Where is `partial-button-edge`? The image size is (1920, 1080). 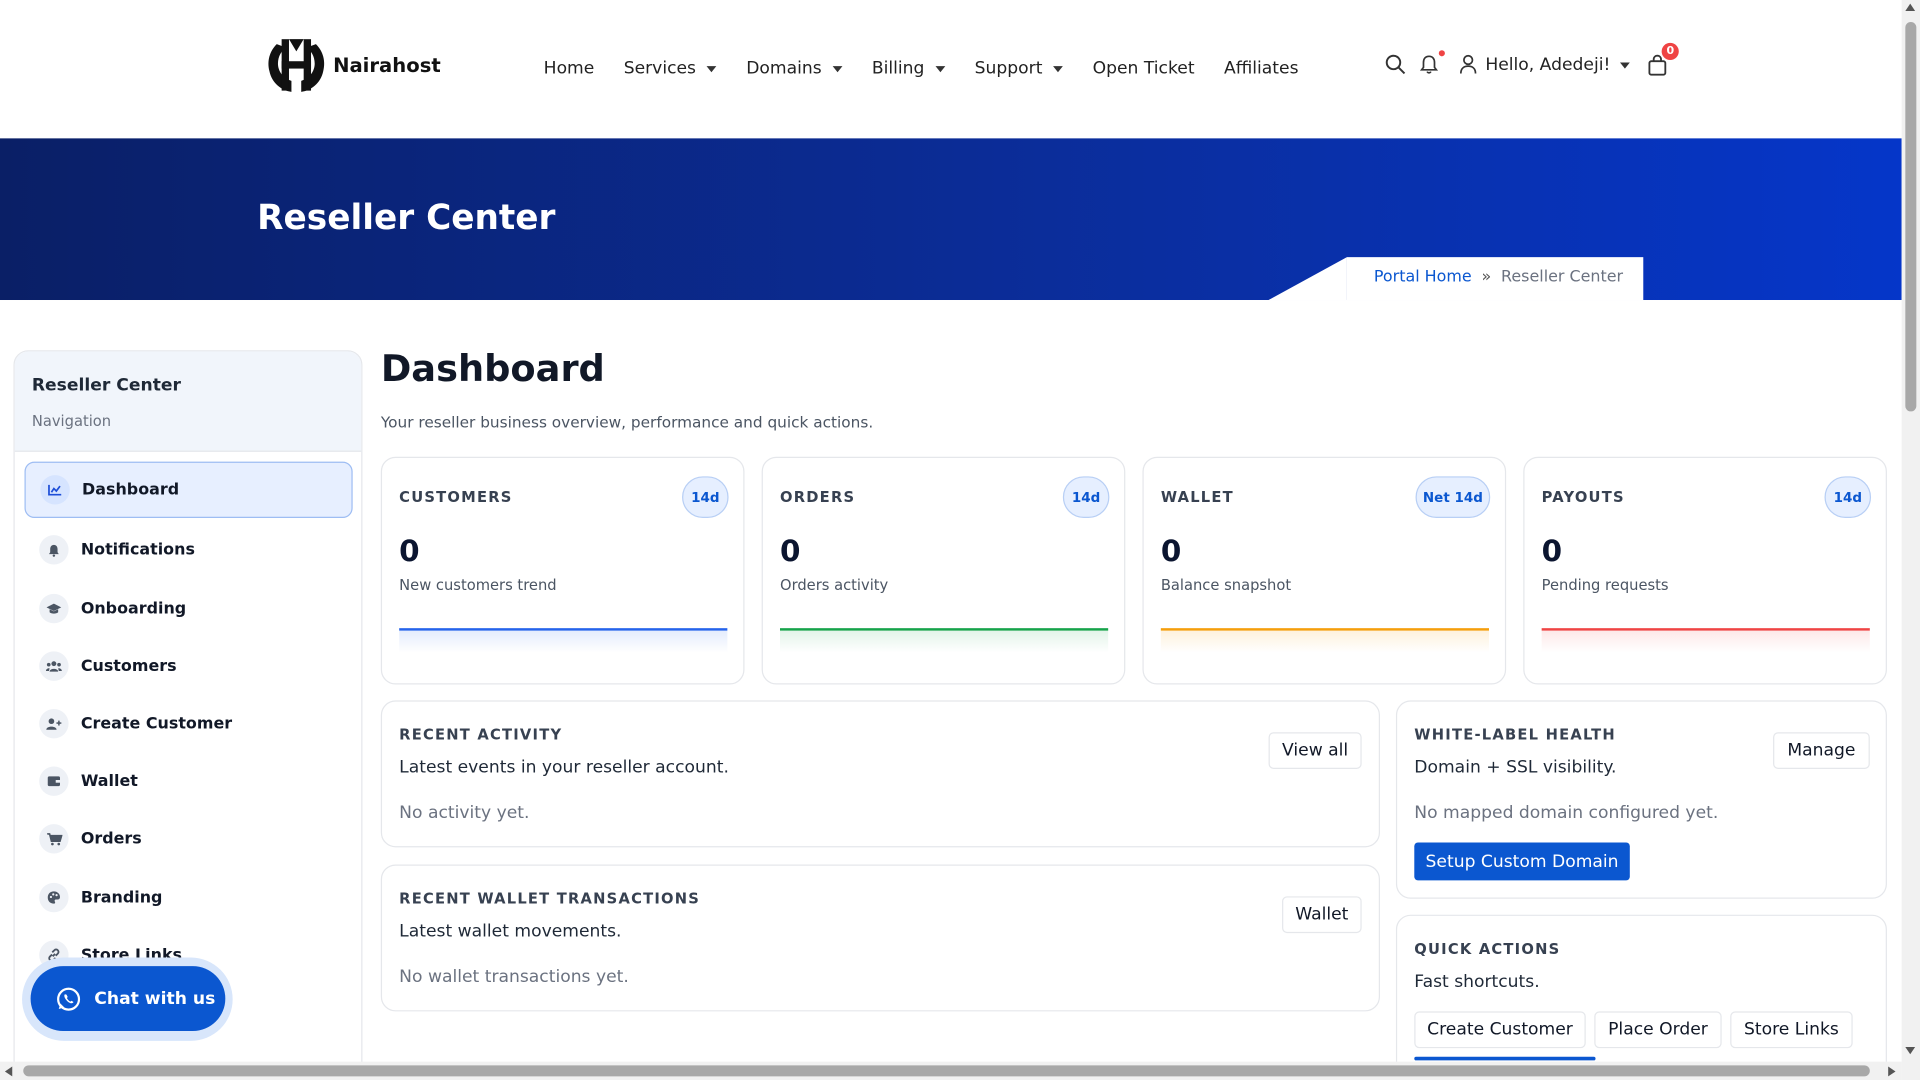
partial-button-edge is located at coordinates (1505, 1058).